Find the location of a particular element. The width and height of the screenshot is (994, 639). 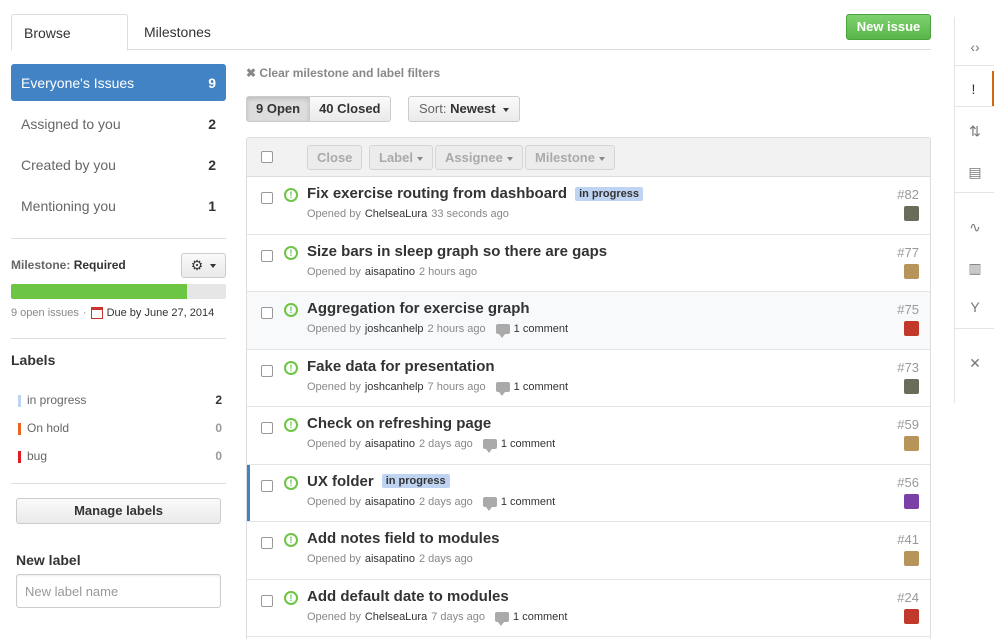

select-all-checkbox is located at coordinates (267, 157).